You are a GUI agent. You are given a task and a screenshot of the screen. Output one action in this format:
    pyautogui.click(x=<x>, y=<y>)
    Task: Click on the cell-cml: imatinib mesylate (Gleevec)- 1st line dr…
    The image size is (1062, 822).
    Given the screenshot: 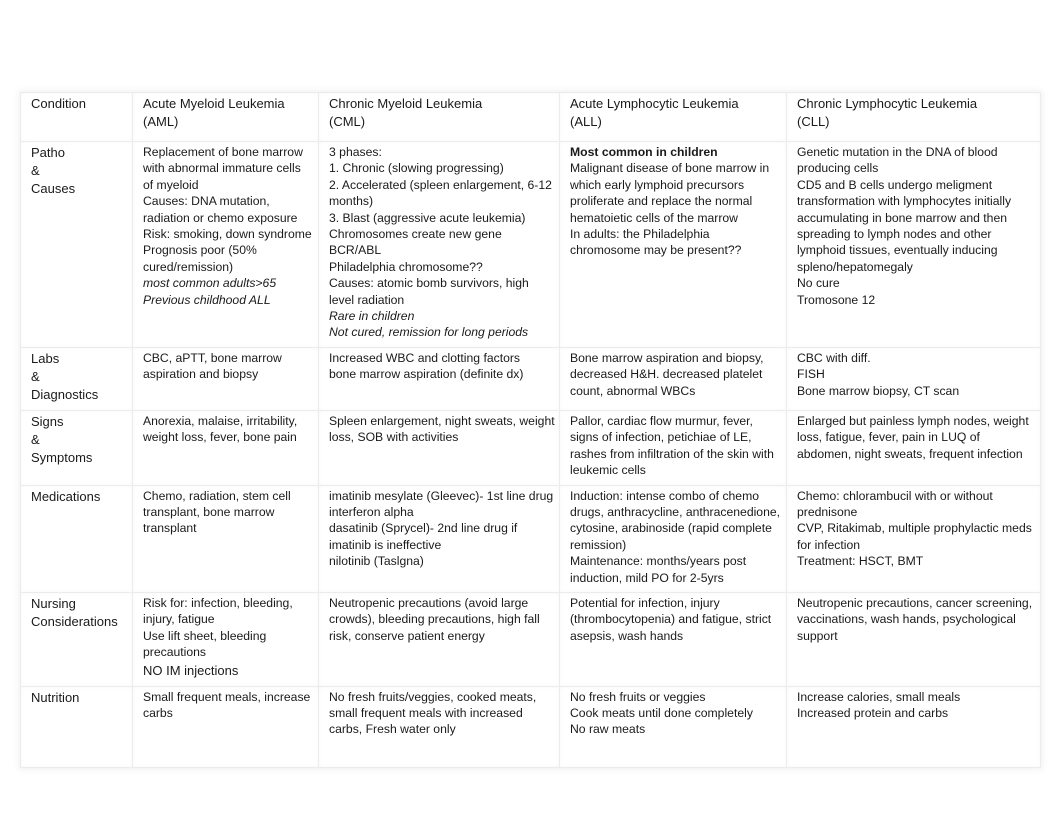 What is the action you would take?
    pyautogui.click(x=439, y=538)
    